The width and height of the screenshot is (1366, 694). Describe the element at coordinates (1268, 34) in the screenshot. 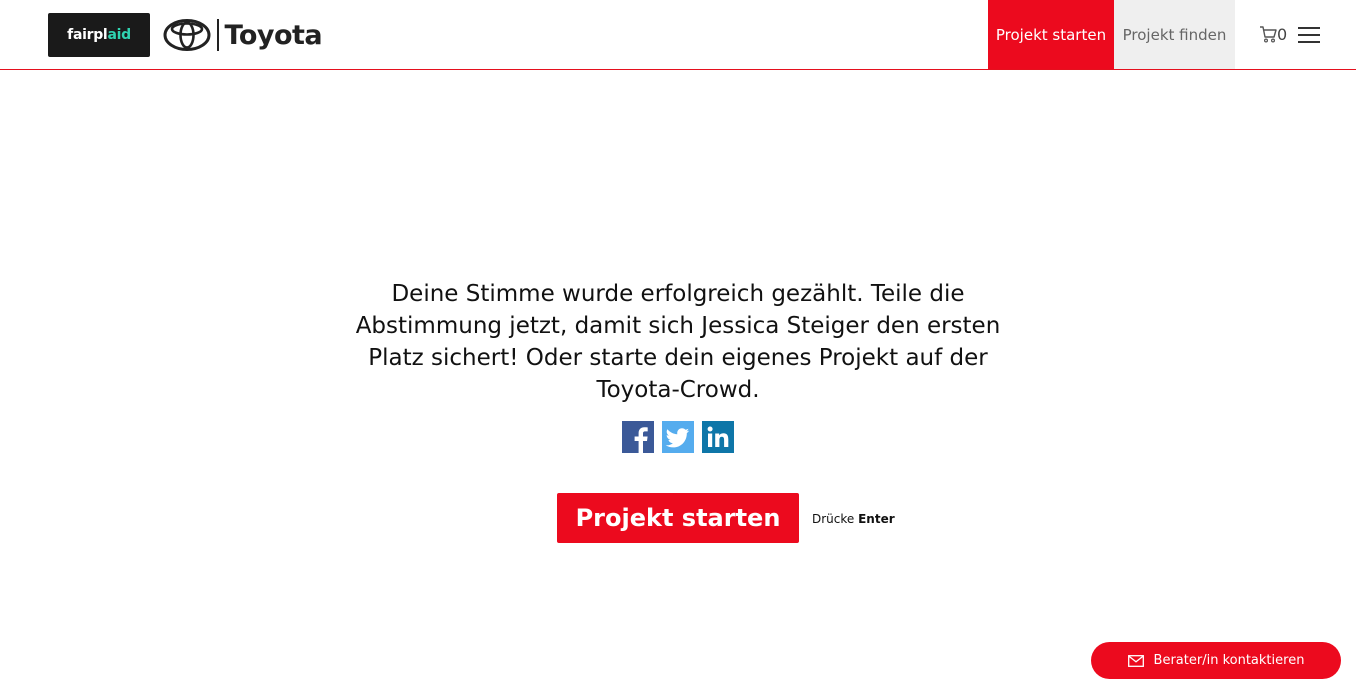

I see `cart-icon` at that location.